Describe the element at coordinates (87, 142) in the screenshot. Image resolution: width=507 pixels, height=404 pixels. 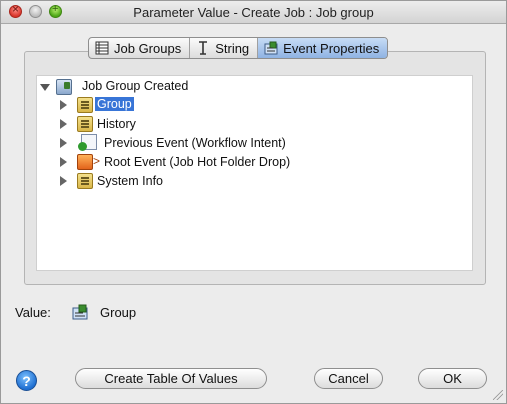
I see `document-check-icon` at that location.